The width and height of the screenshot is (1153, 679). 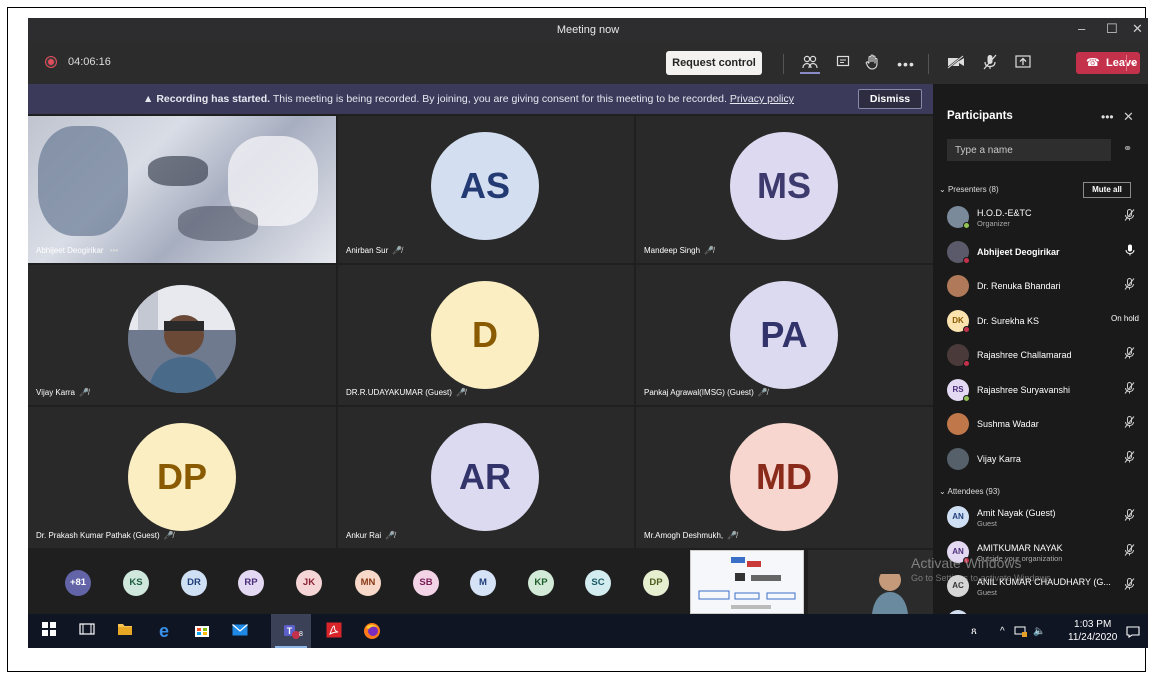 I want to click on participants-icon, so click(x=810, y=64).